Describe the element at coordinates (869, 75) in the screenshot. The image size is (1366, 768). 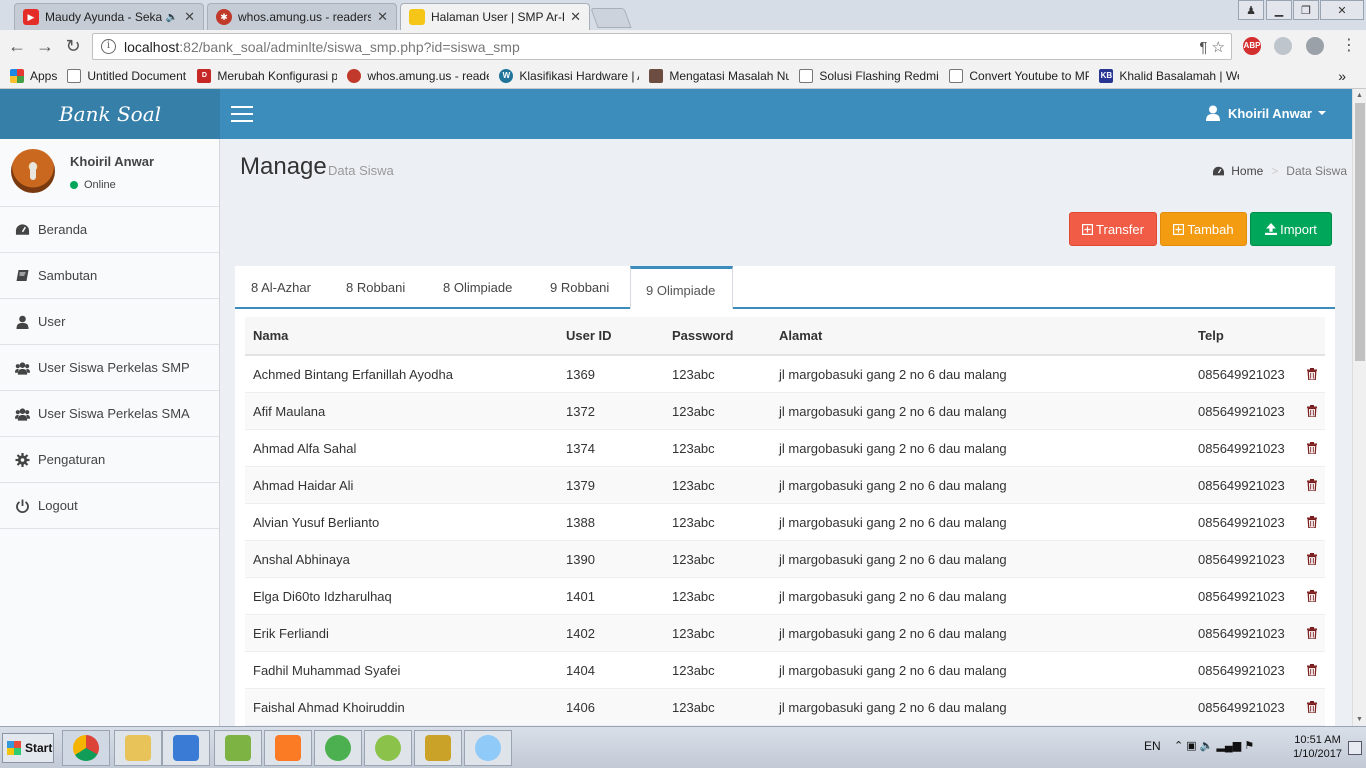
I see `bookmark-item: Solusi Flashing Redmi 3` at that location.